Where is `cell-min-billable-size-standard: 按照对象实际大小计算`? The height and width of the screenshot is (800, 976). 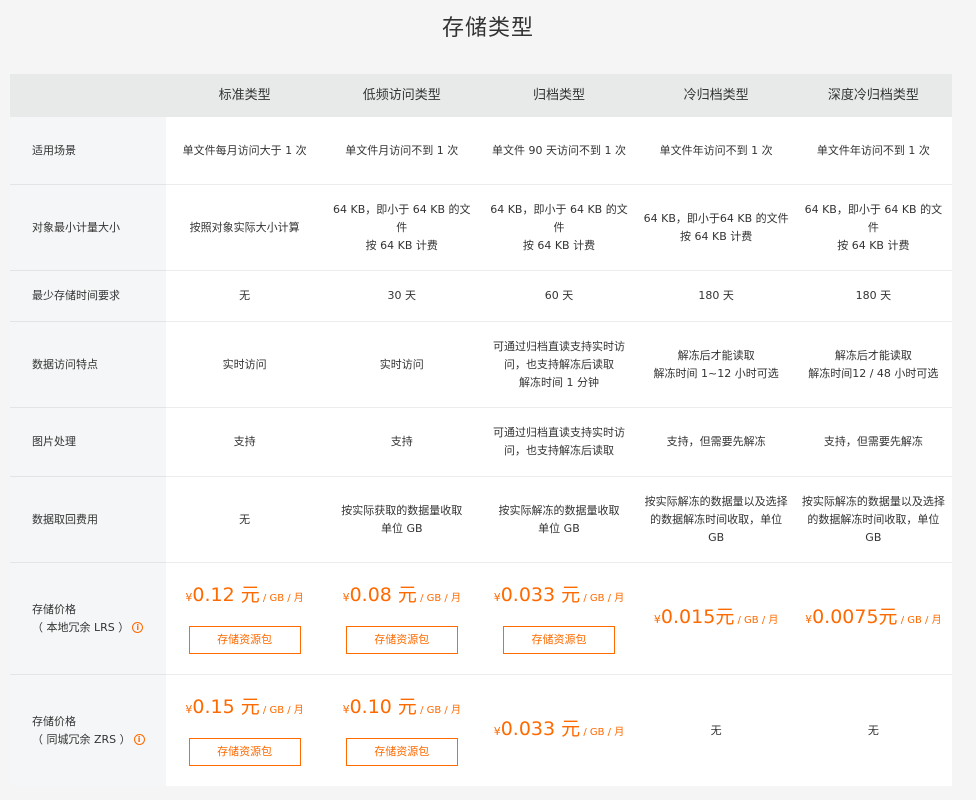
cell-min-billable-size-standard: 按照对象实际大小计算 is located at coordinates (245, 228).